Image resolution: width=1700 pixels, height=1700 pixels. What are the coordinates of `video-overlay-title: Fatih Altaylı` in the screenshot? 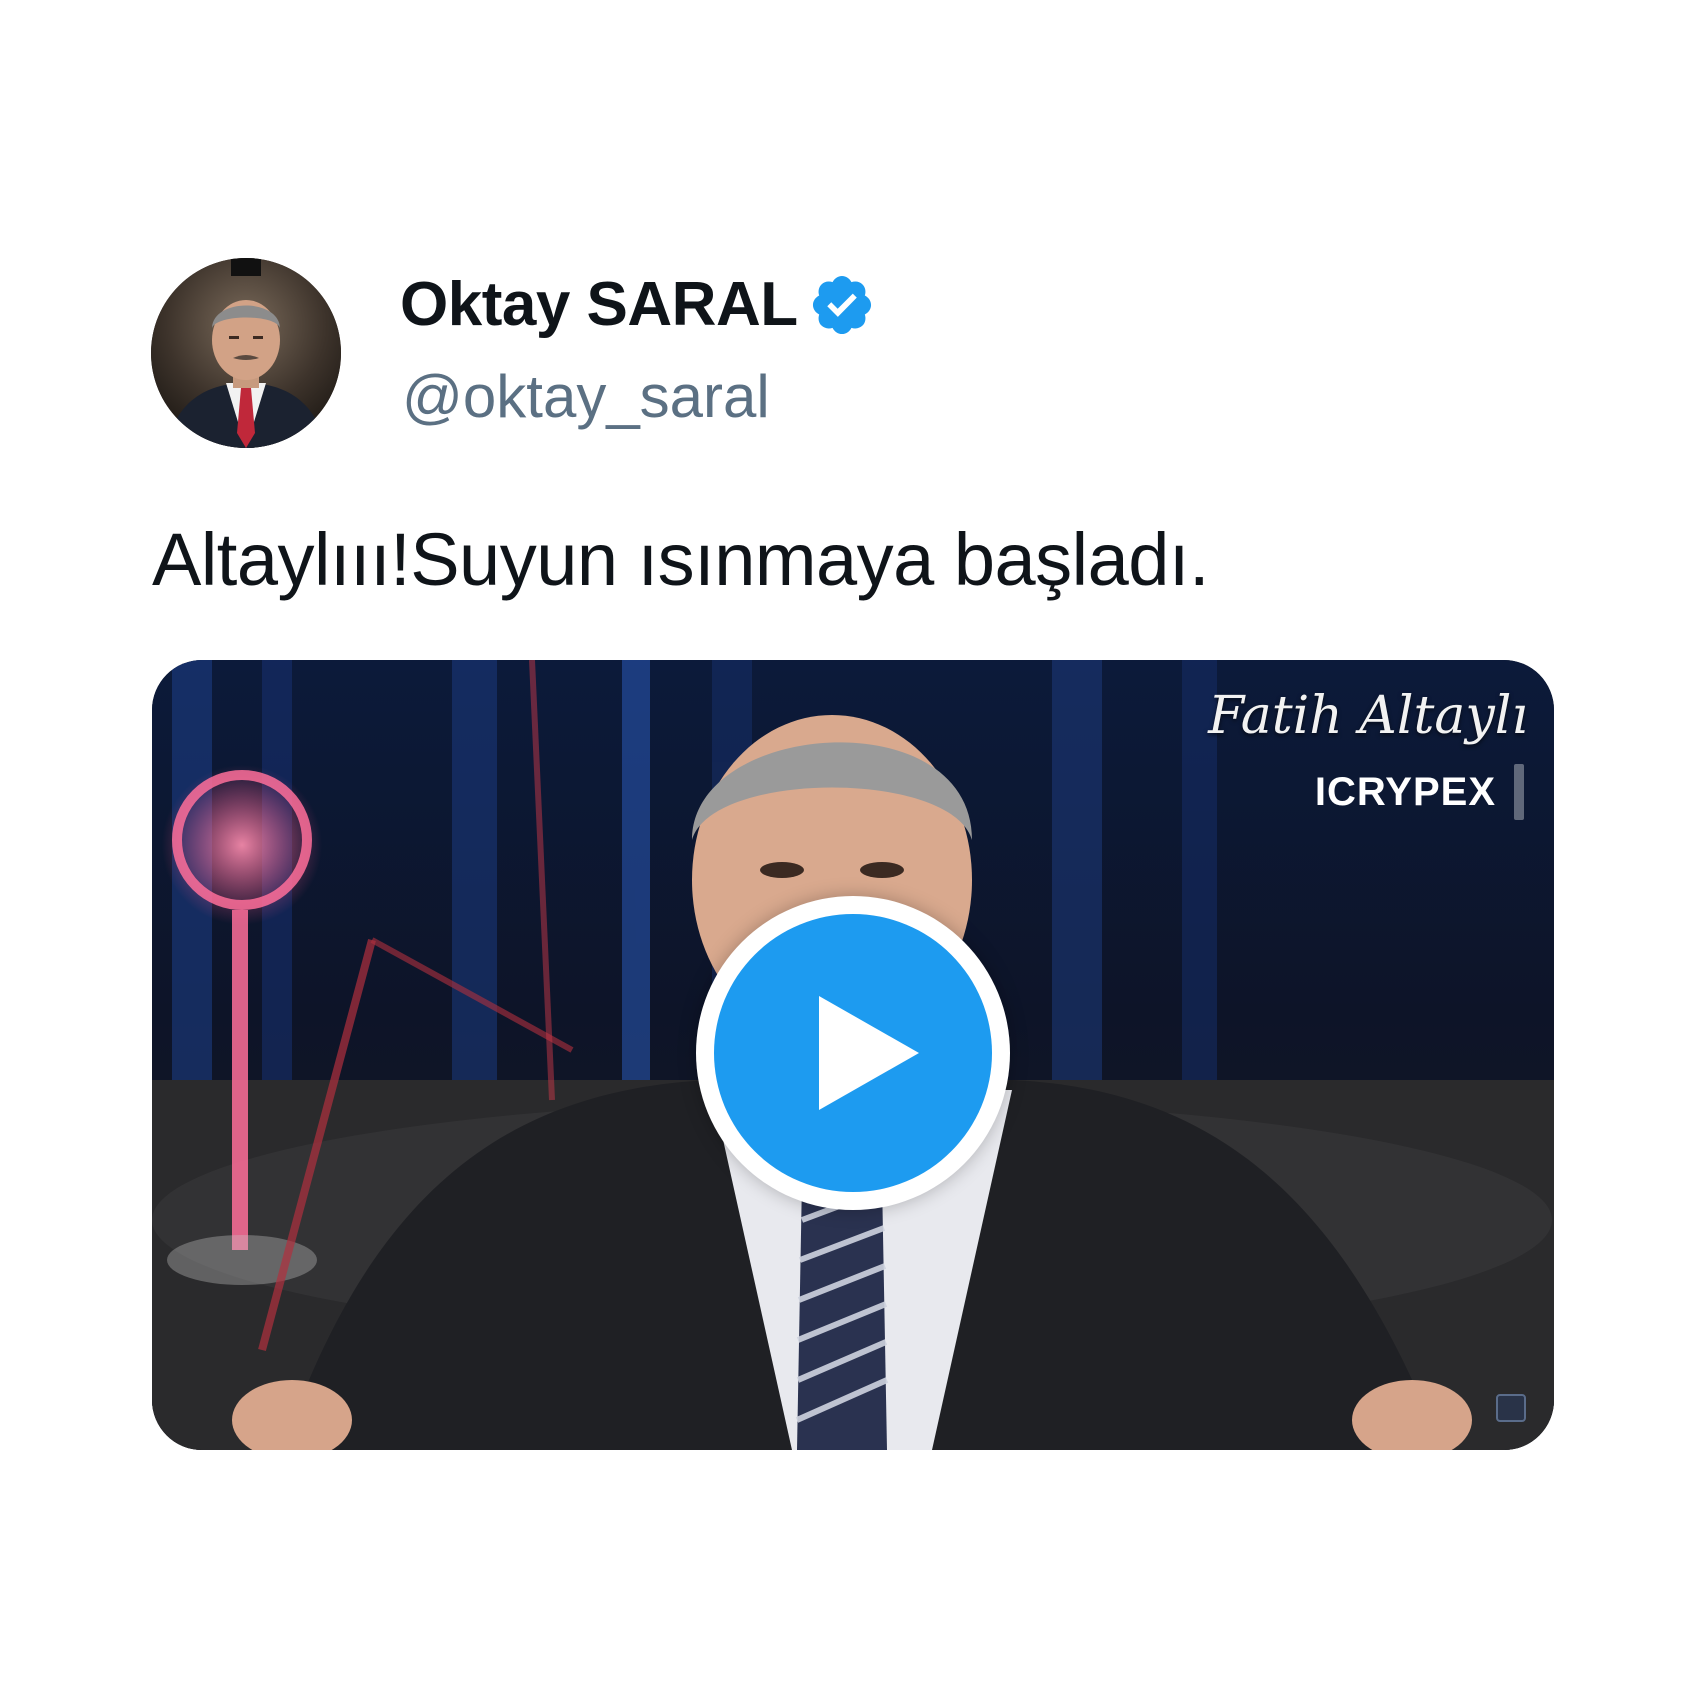 It's located at (1368, 716).